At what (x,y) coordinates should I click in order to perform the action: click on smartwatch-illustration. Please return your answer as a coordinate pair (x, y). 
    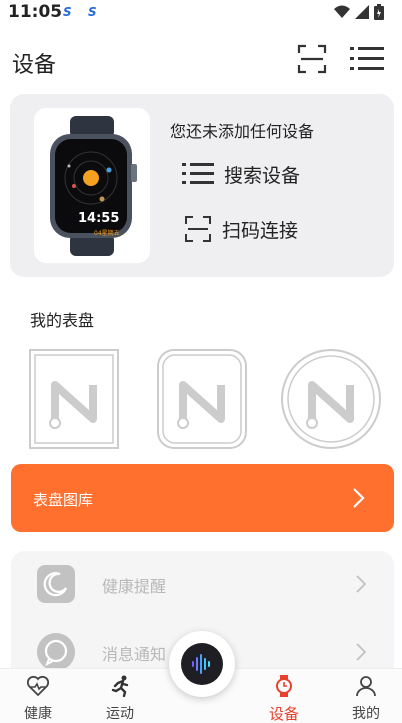
    Looking at the image, I should click on (93, 186).